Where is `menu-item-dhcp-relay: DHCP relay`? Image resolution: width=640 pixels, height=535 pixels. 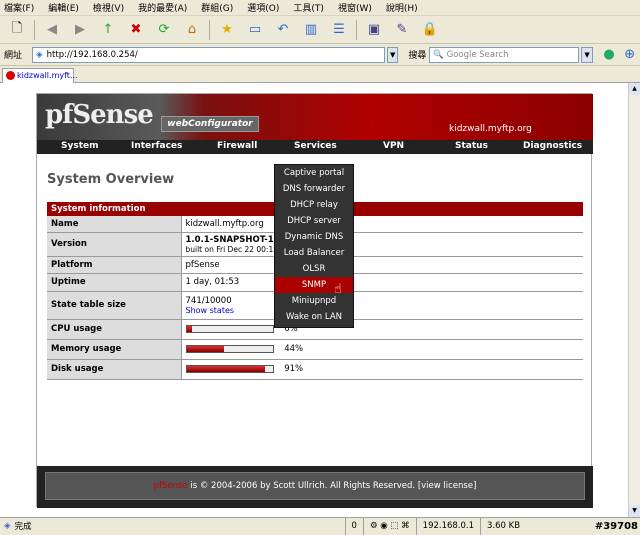 menu-item-dhcp-relay: DHCP relay is located at coordinates (314, 205).